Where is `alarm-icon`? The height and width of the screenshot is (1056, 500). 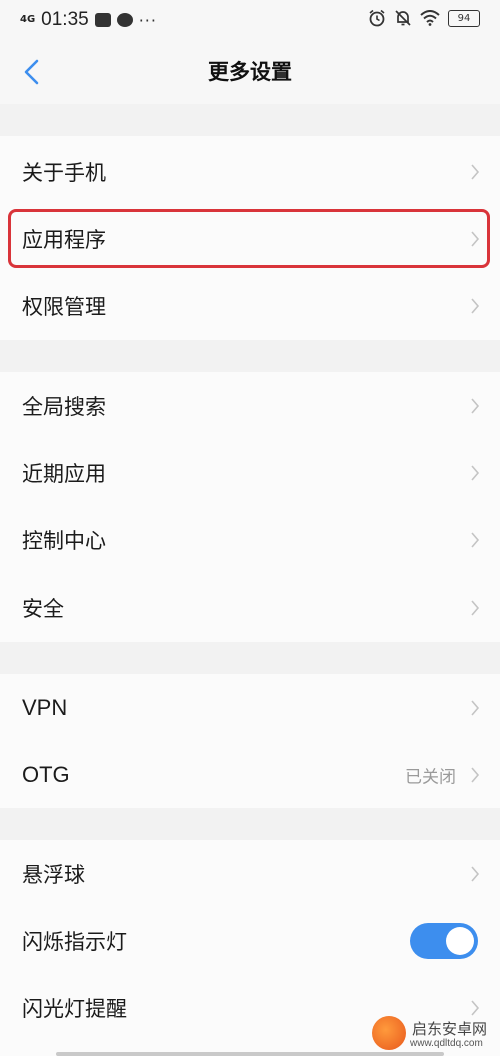
alarm-icon is located at coordinates (377, 18).